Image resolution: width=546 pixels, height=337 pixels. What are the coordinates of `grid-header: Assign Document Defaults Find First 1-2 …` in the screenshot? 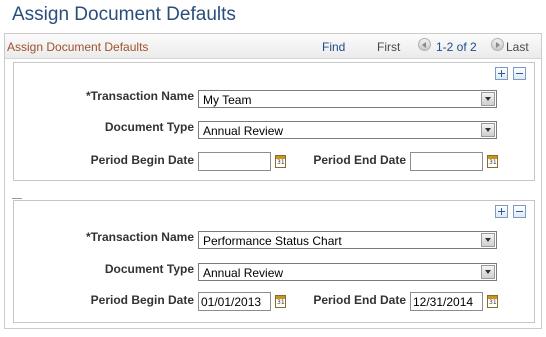 It's located at (273, 46).